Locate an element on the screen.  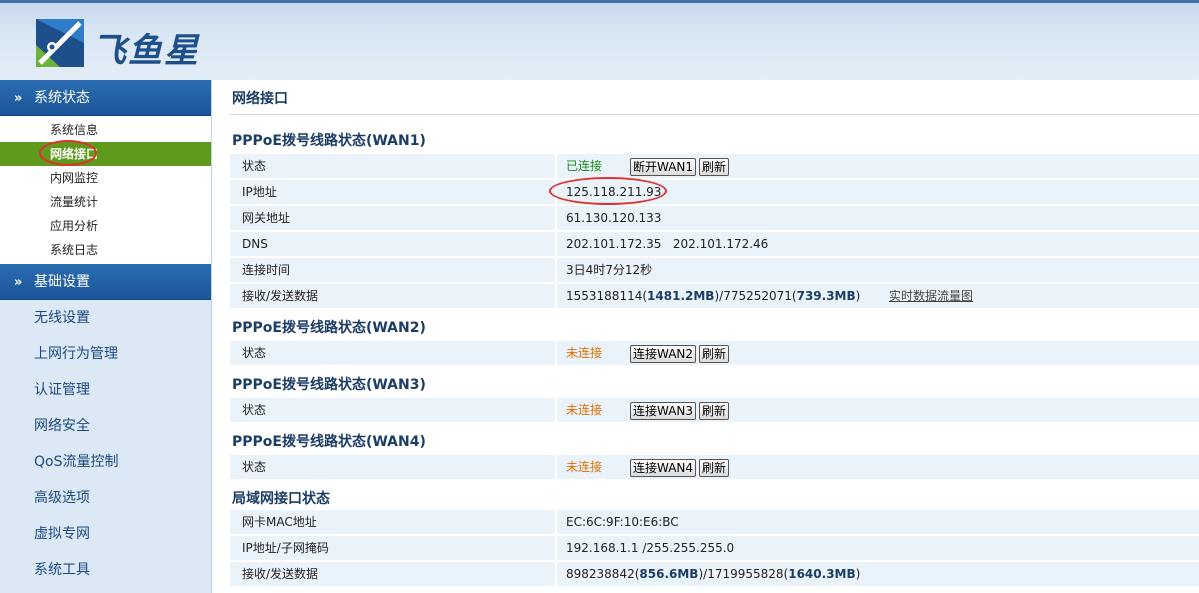
lan-ip-mask-value: 192.168.1.1 /255.255.255.0 is located at coordinates (650, 548).